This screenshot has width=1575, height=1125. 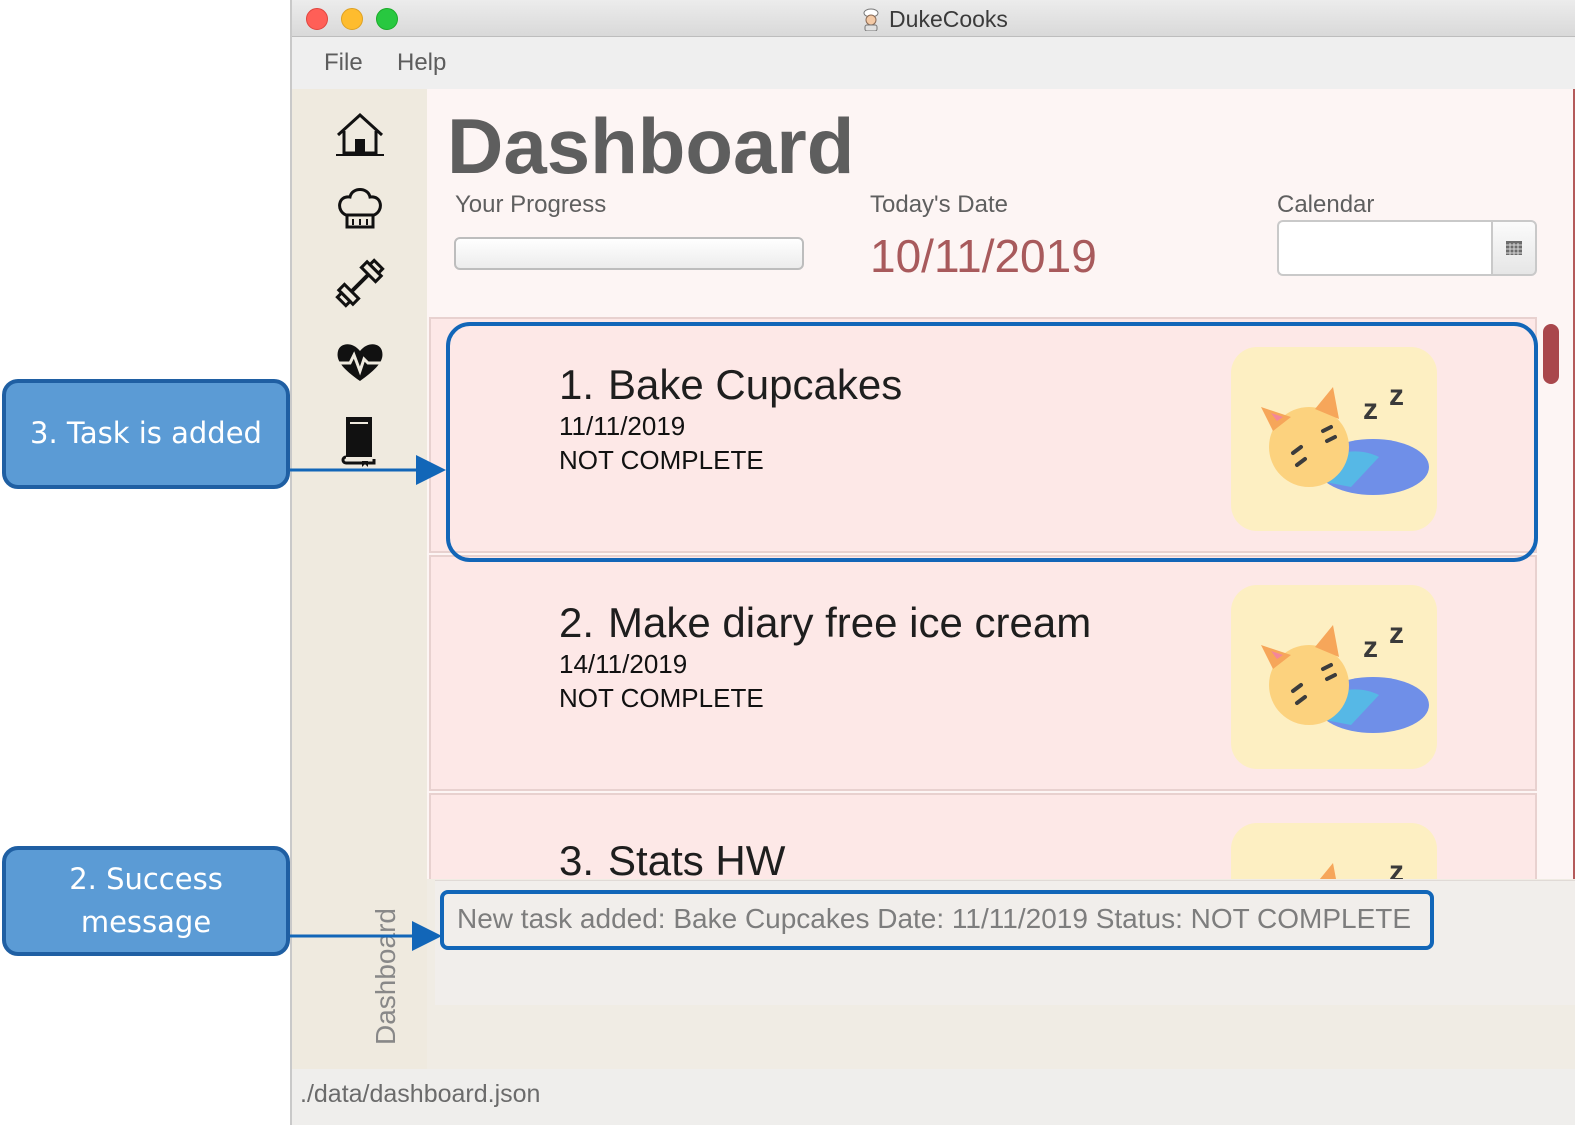 I want to click on status-bar-path: ./data/dashboard.json, so click(x=420, y=1094).